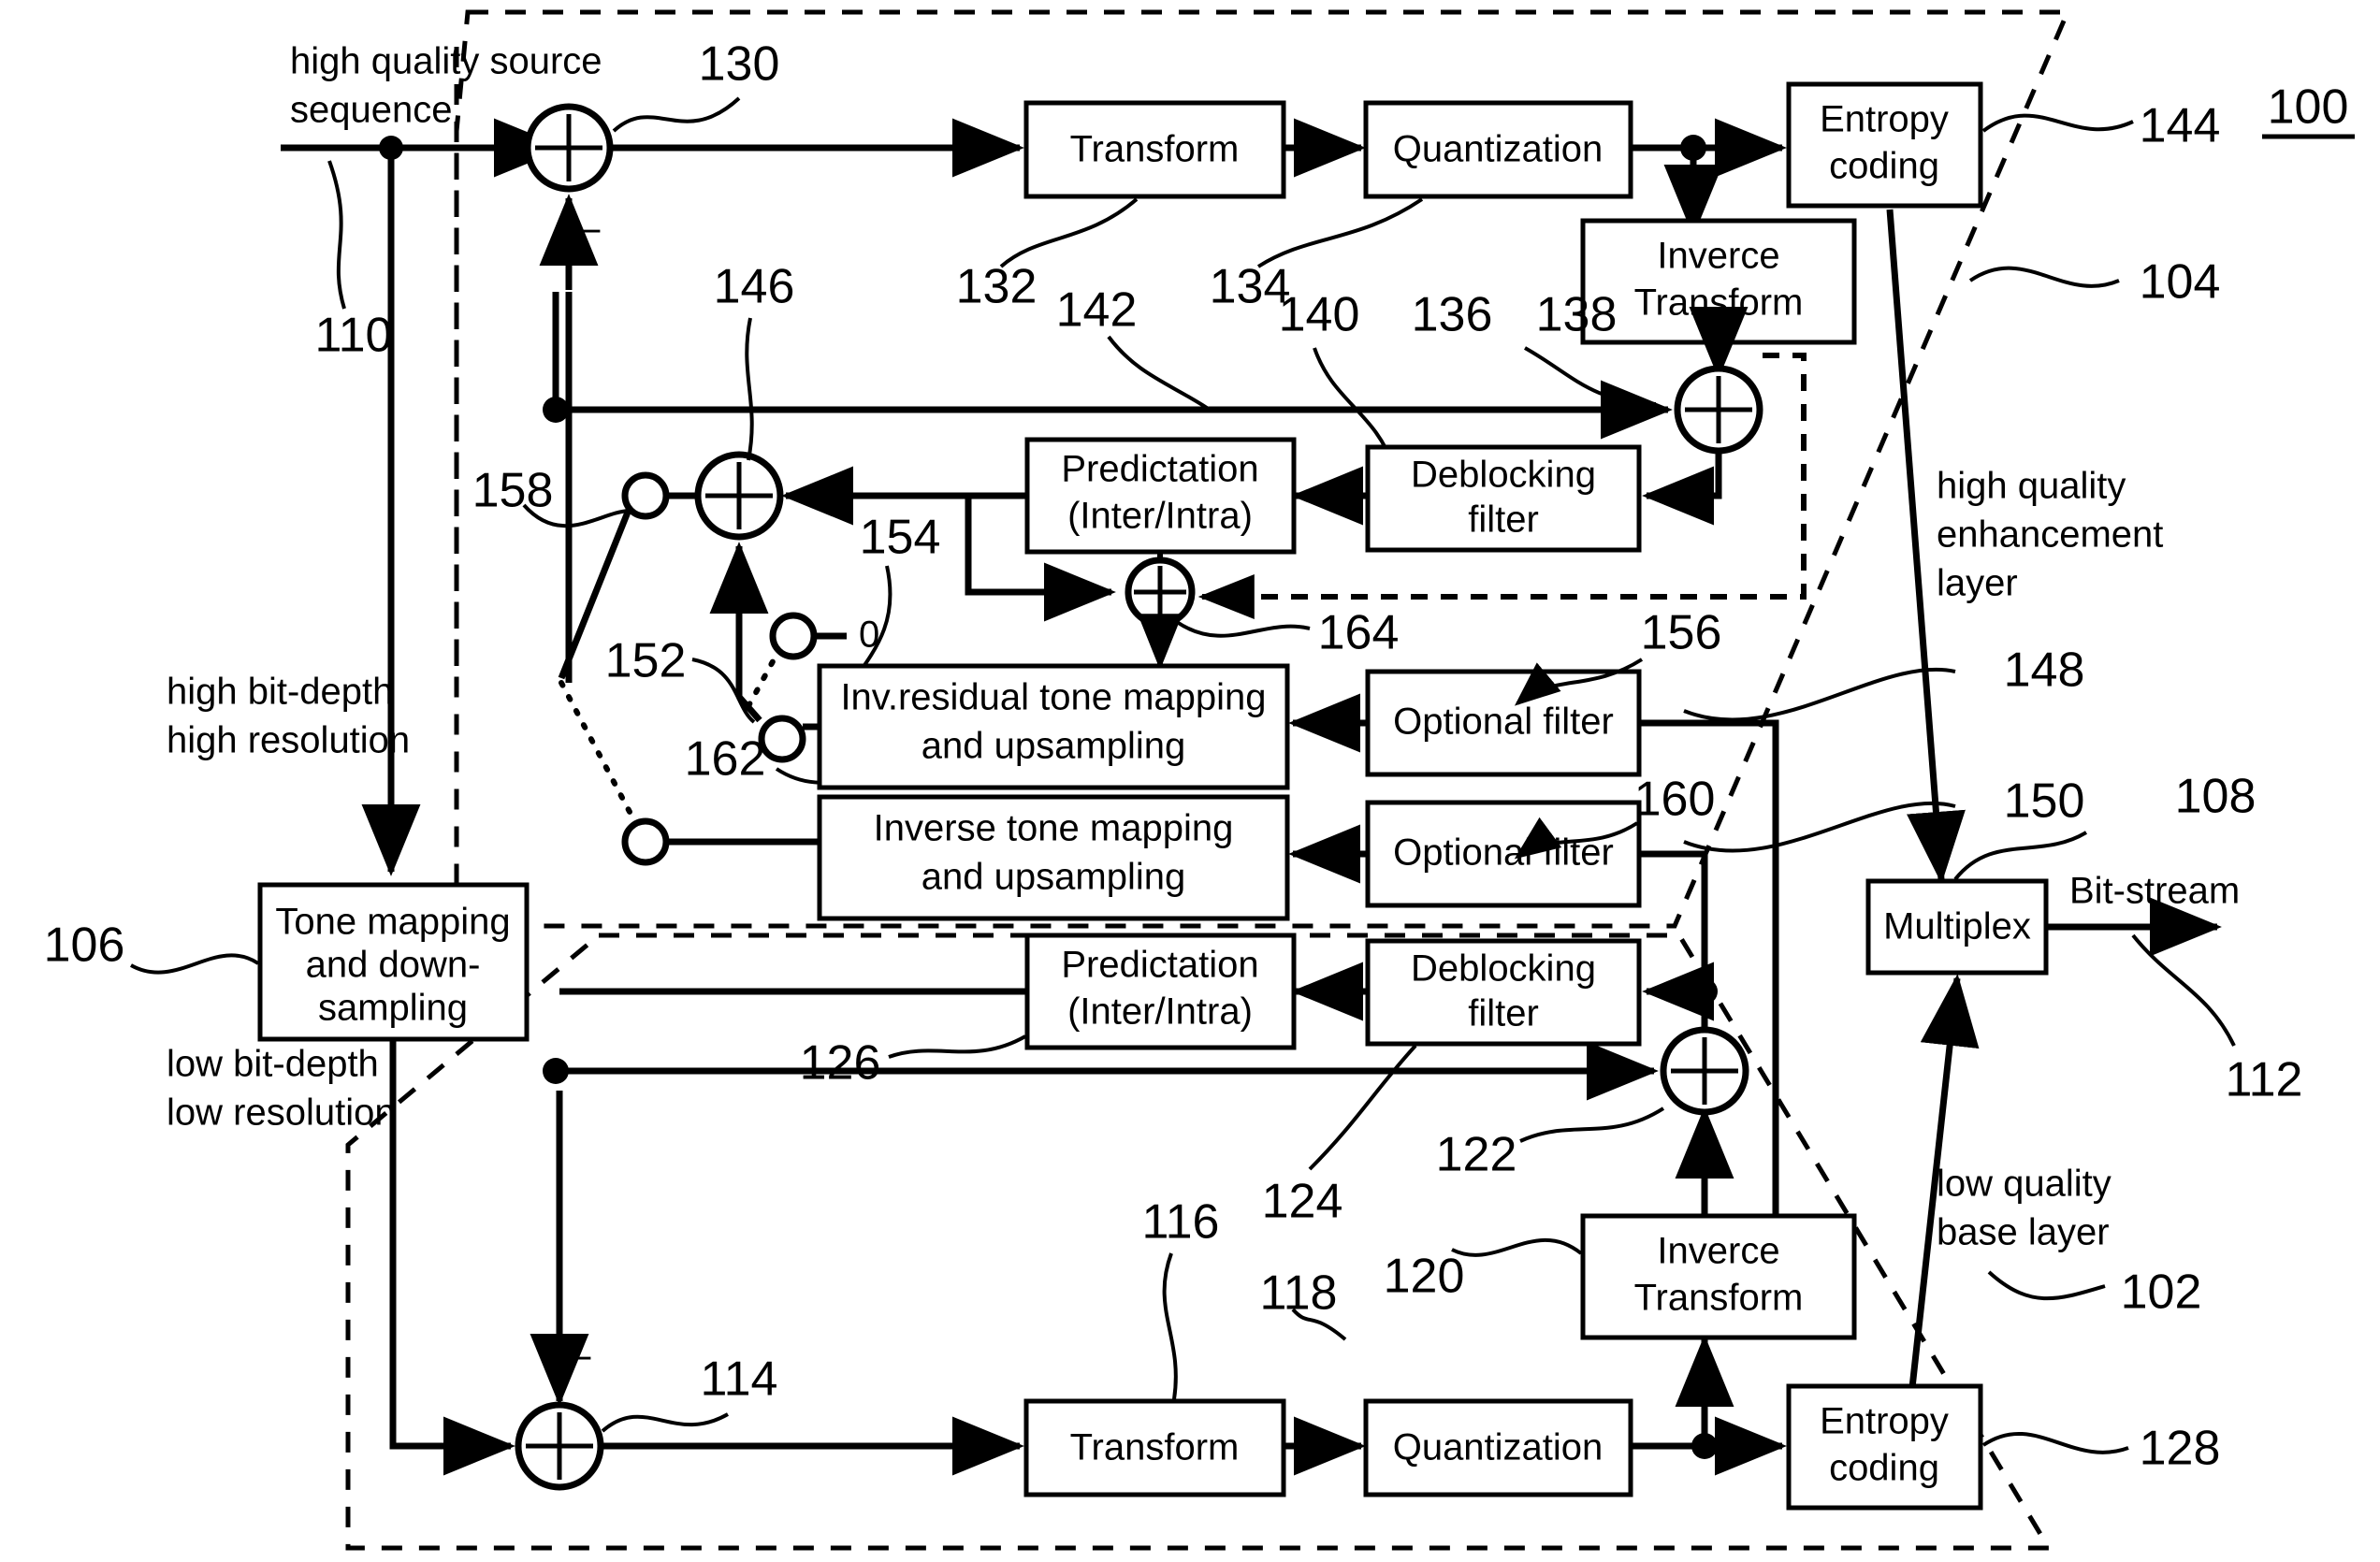 This screenshot has height=1562, width=2380. I want to click on low-bitdepth-line1: low bit-depth, so click(273, 1064).